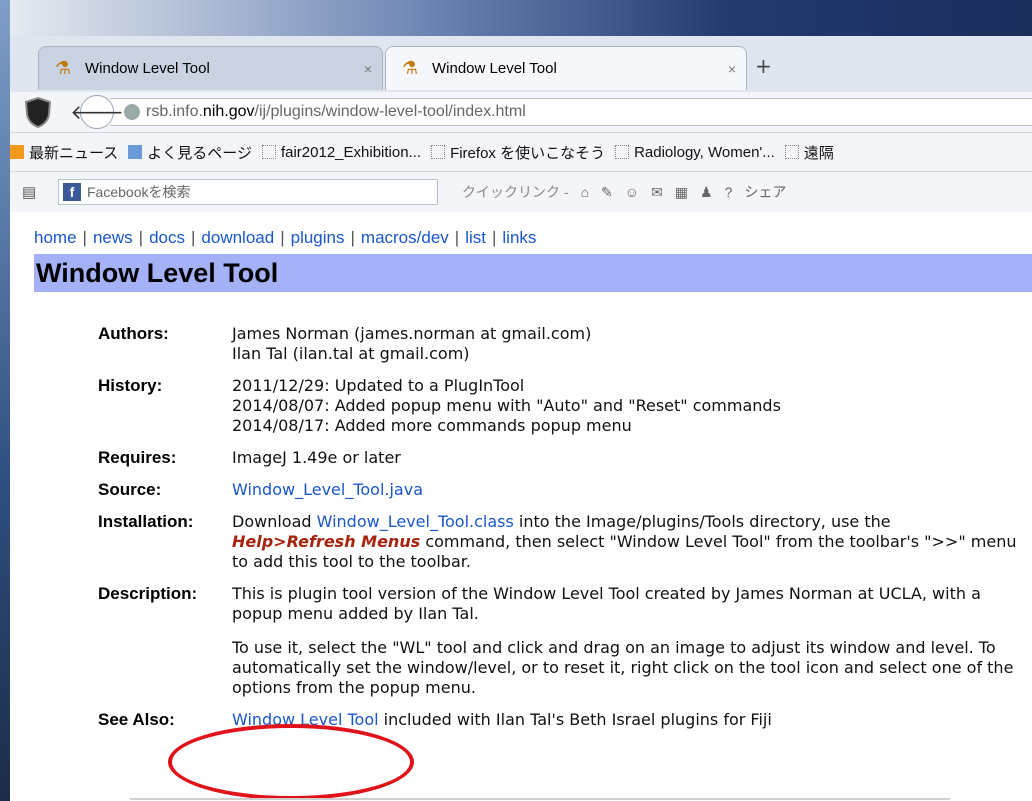  I want to click on menu-reference: Help>Refresh Menus, so click(326, 541).